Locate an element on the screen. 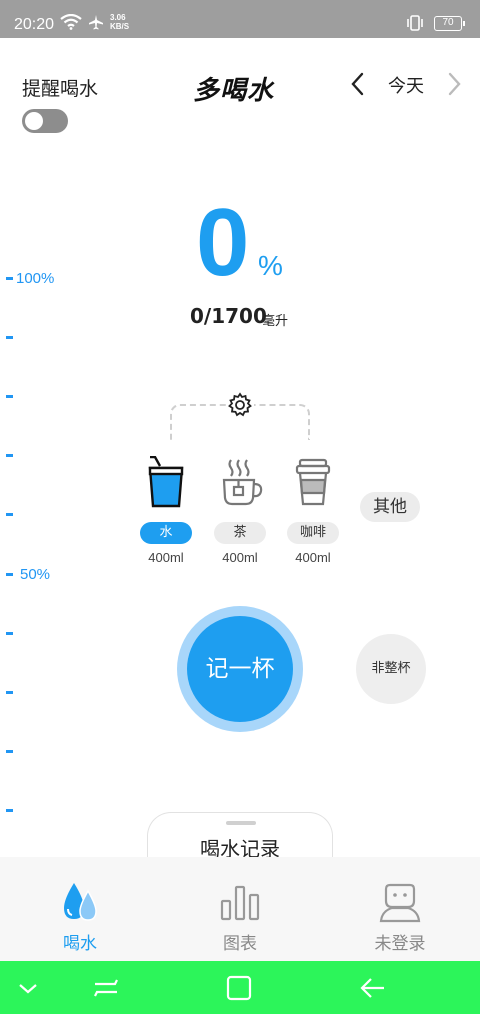 This screenshot has width=480, height=1014. progress-scale: 100% 50% is located at coordinates (40, 550).